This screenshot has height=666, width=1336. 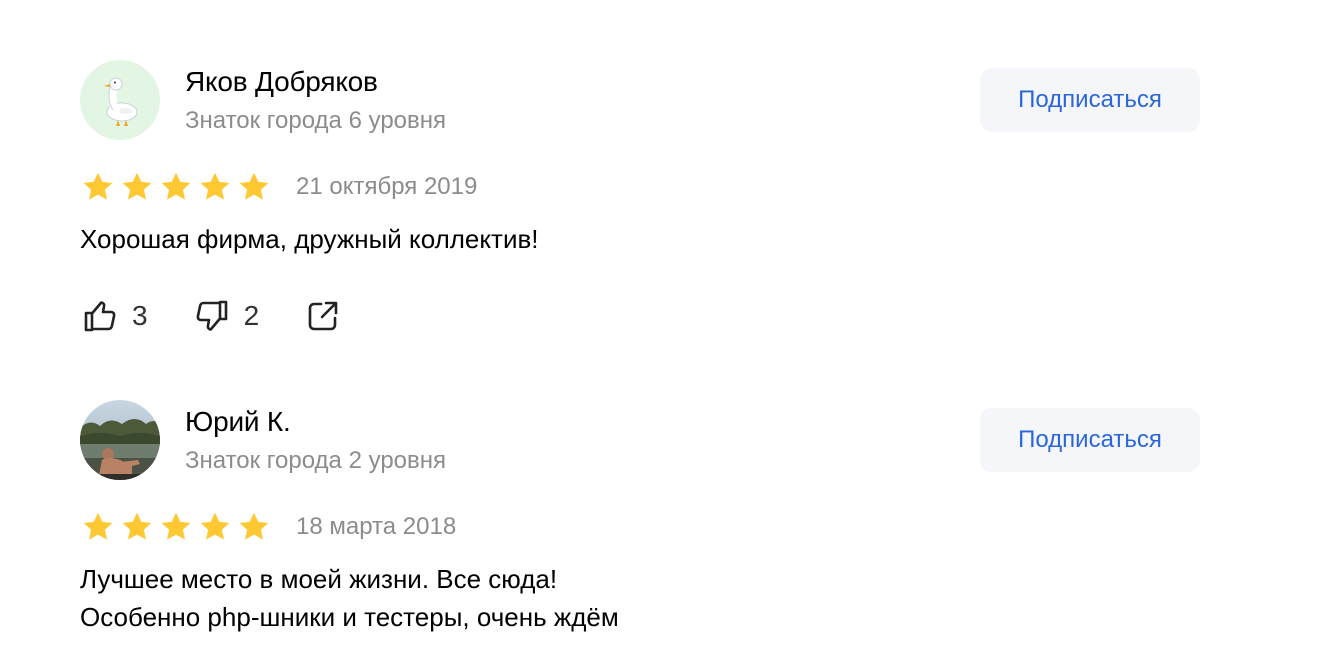 I want to click on review-text-line: Особенно php-шники и тестеры, очень ждём, so click(x=349, y=617).